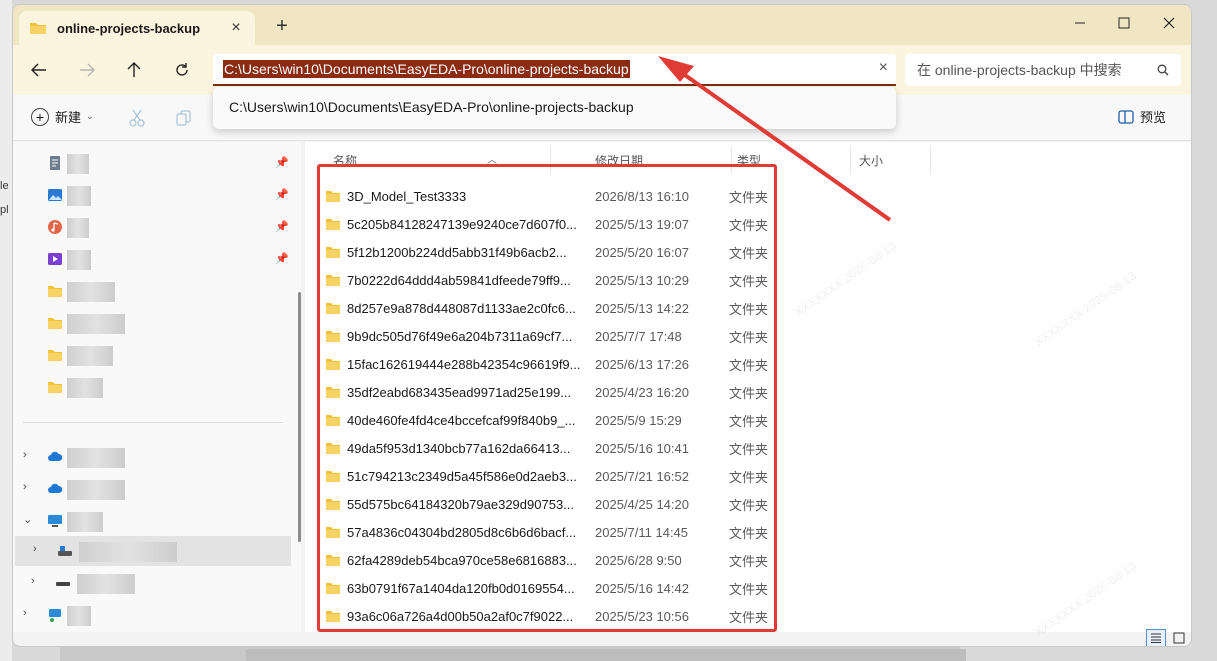 The height and width of the screenshot is (661, 1217). What do you see at coordinates (438, 160) in the screenshot?
I see `column-header-name: 名称 ︿` at bounding box center [438, 160].